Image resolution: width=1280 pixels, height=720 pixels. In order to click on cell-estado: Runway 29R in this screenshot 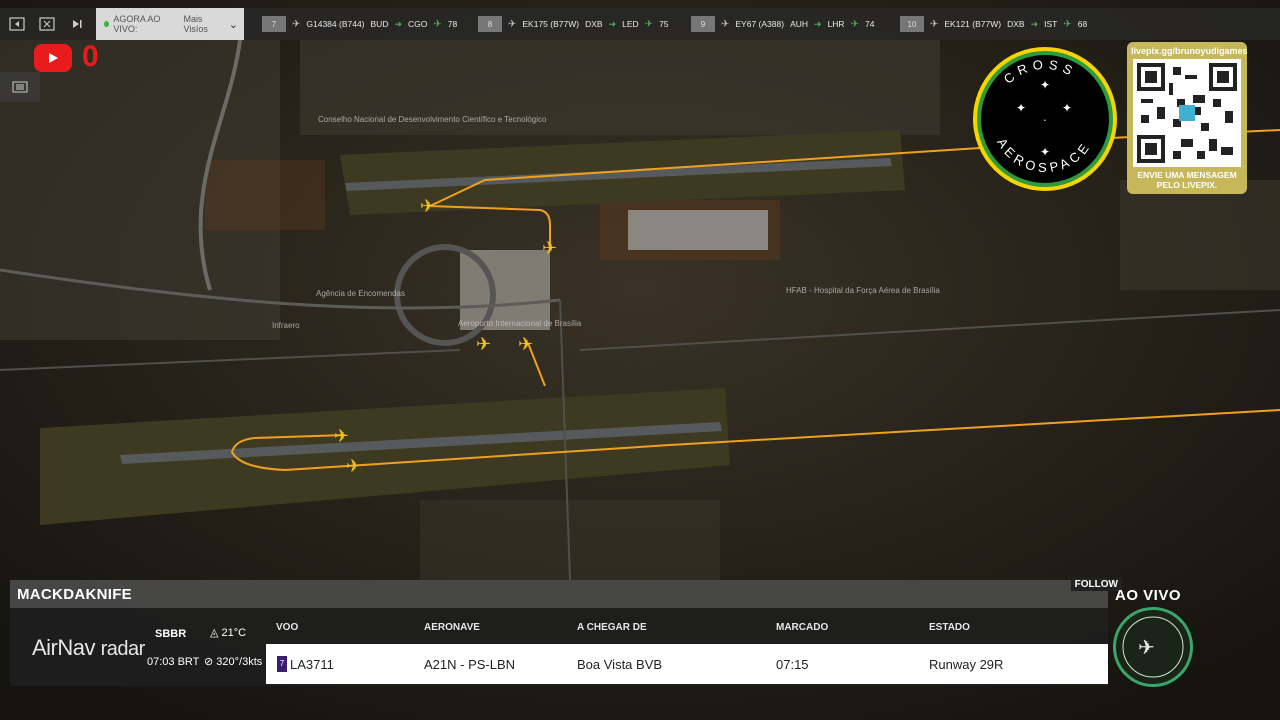, I will do `click(966, 664)`.